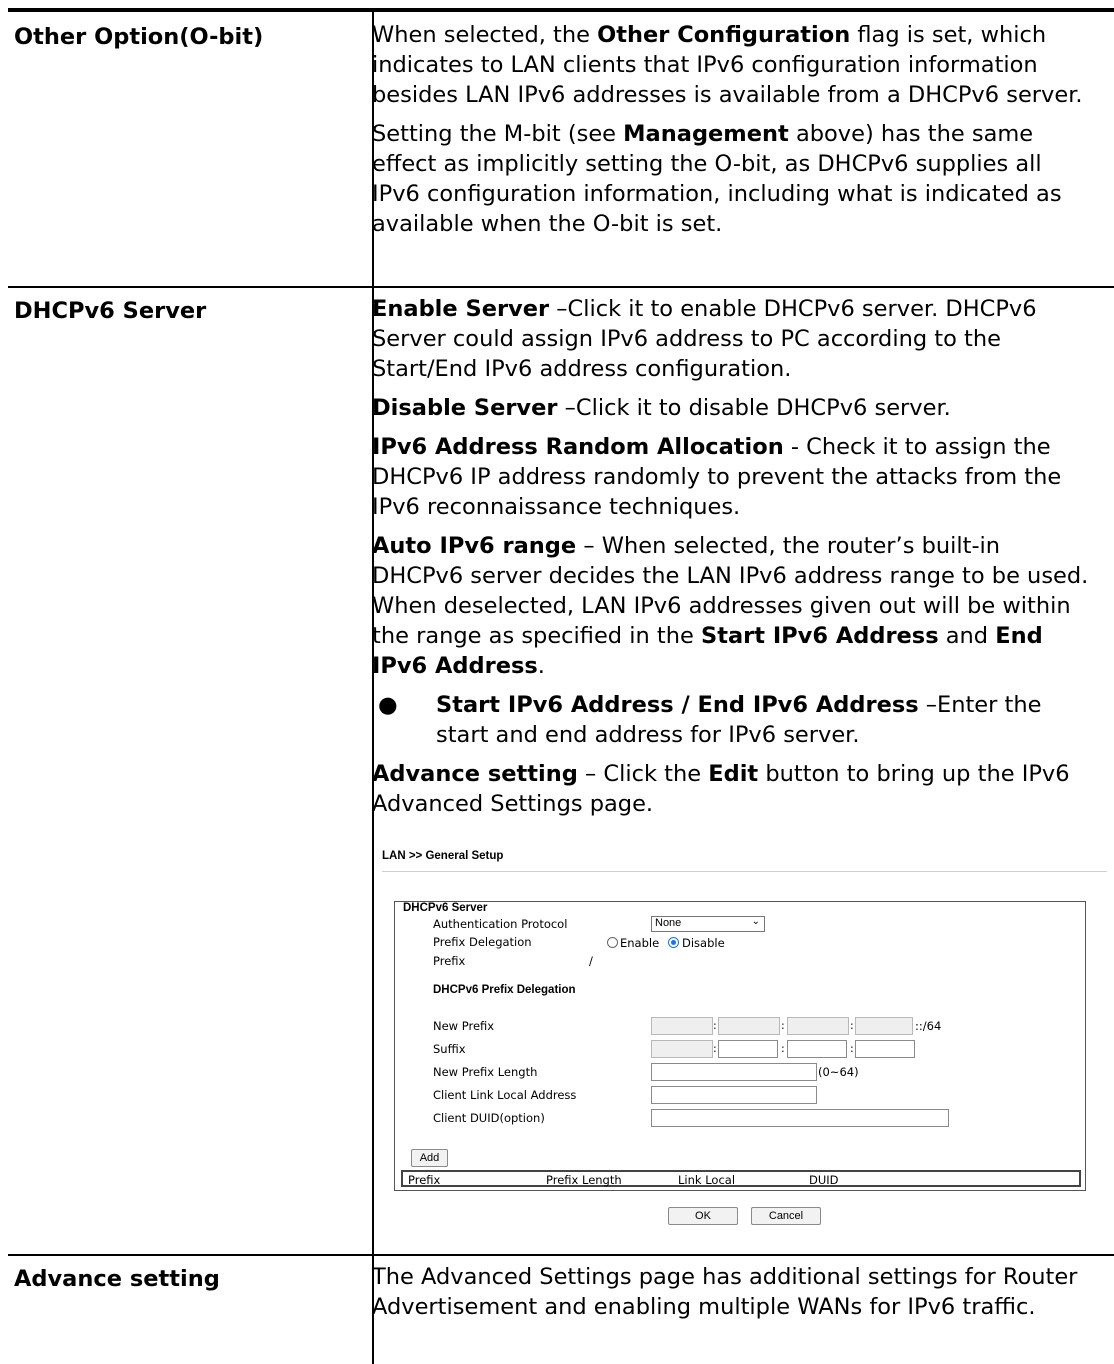 This screenshot has height=1364, width=1114. I want to click on prefix-delegation-disable-label: Disable, so click(703, 943).